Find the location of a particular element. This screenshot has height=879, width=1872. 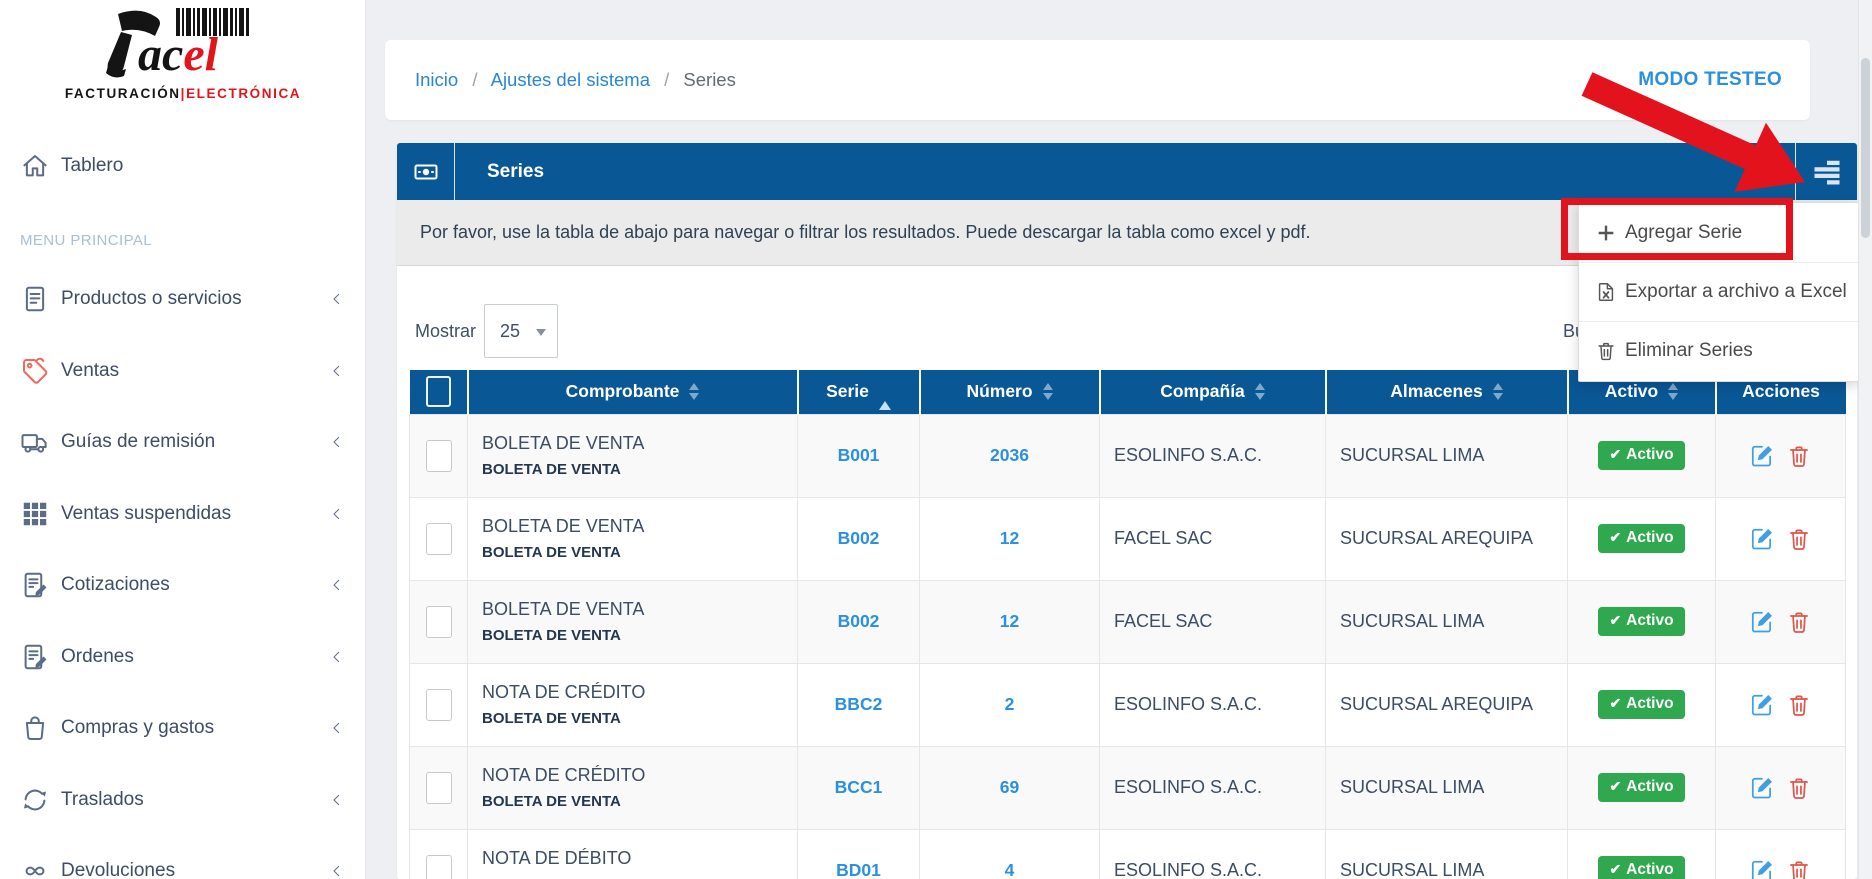

comprobante-text: NOTA DE DÉBITO is located at coordinates (557, 858).